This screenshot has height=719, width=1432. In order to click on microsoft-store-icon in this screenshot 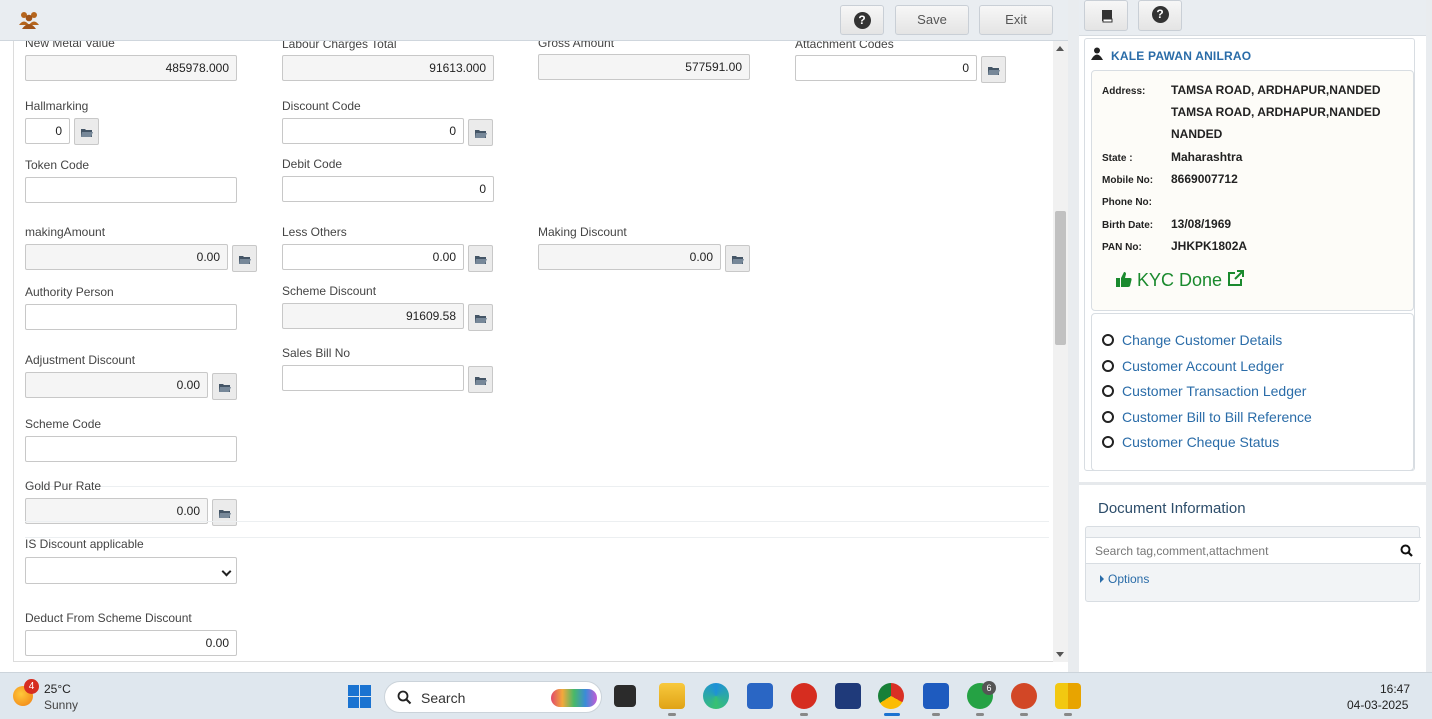, I will do `click(760, 696)`.